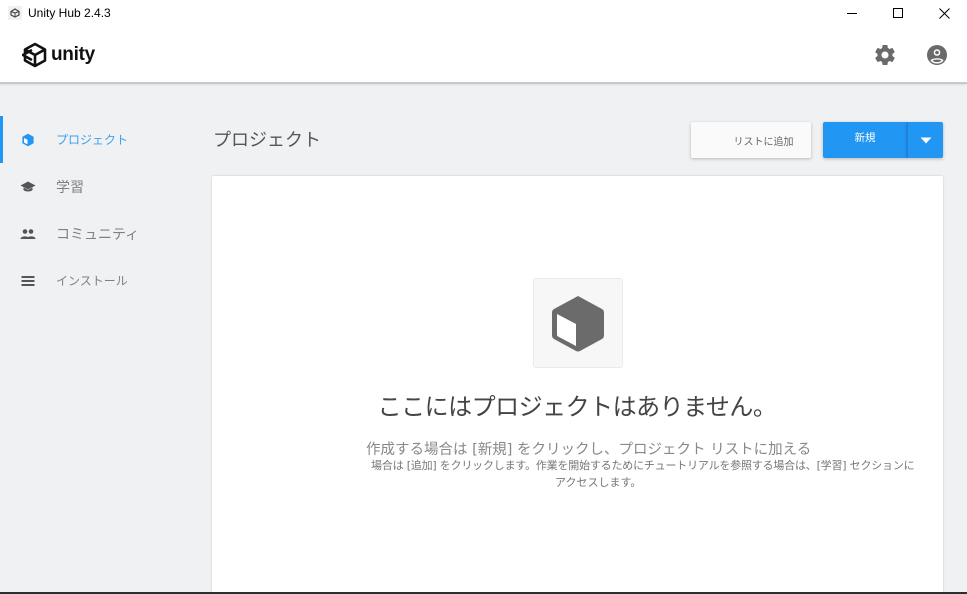 Image resolution: width=967 pixels, height=594 pixels. I want to click on graduation-cap-icon, so click(28, 187).